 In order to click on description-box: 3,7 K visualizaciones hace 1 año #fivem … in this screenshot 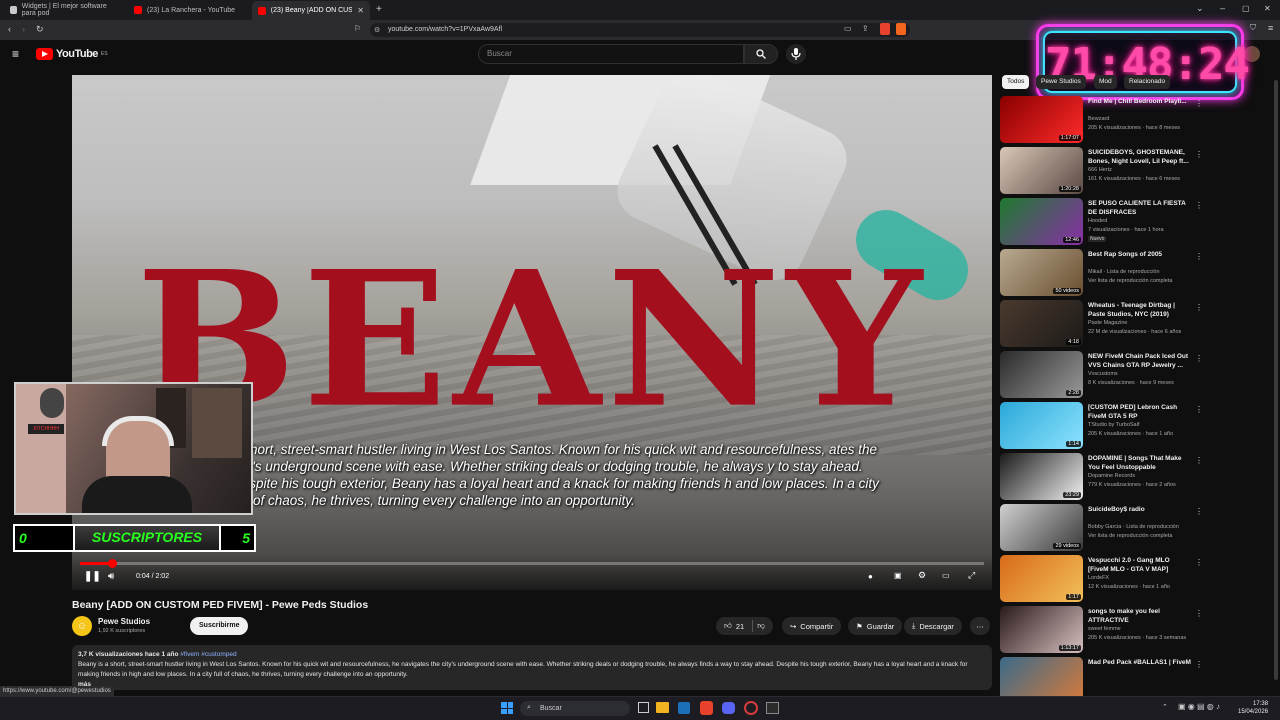, I will do `click(532, 667)`.